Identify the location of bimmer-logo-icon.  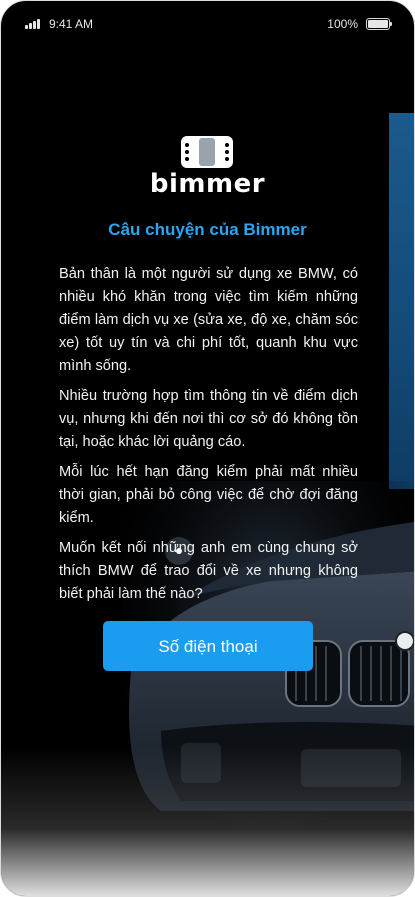
(207, 152).